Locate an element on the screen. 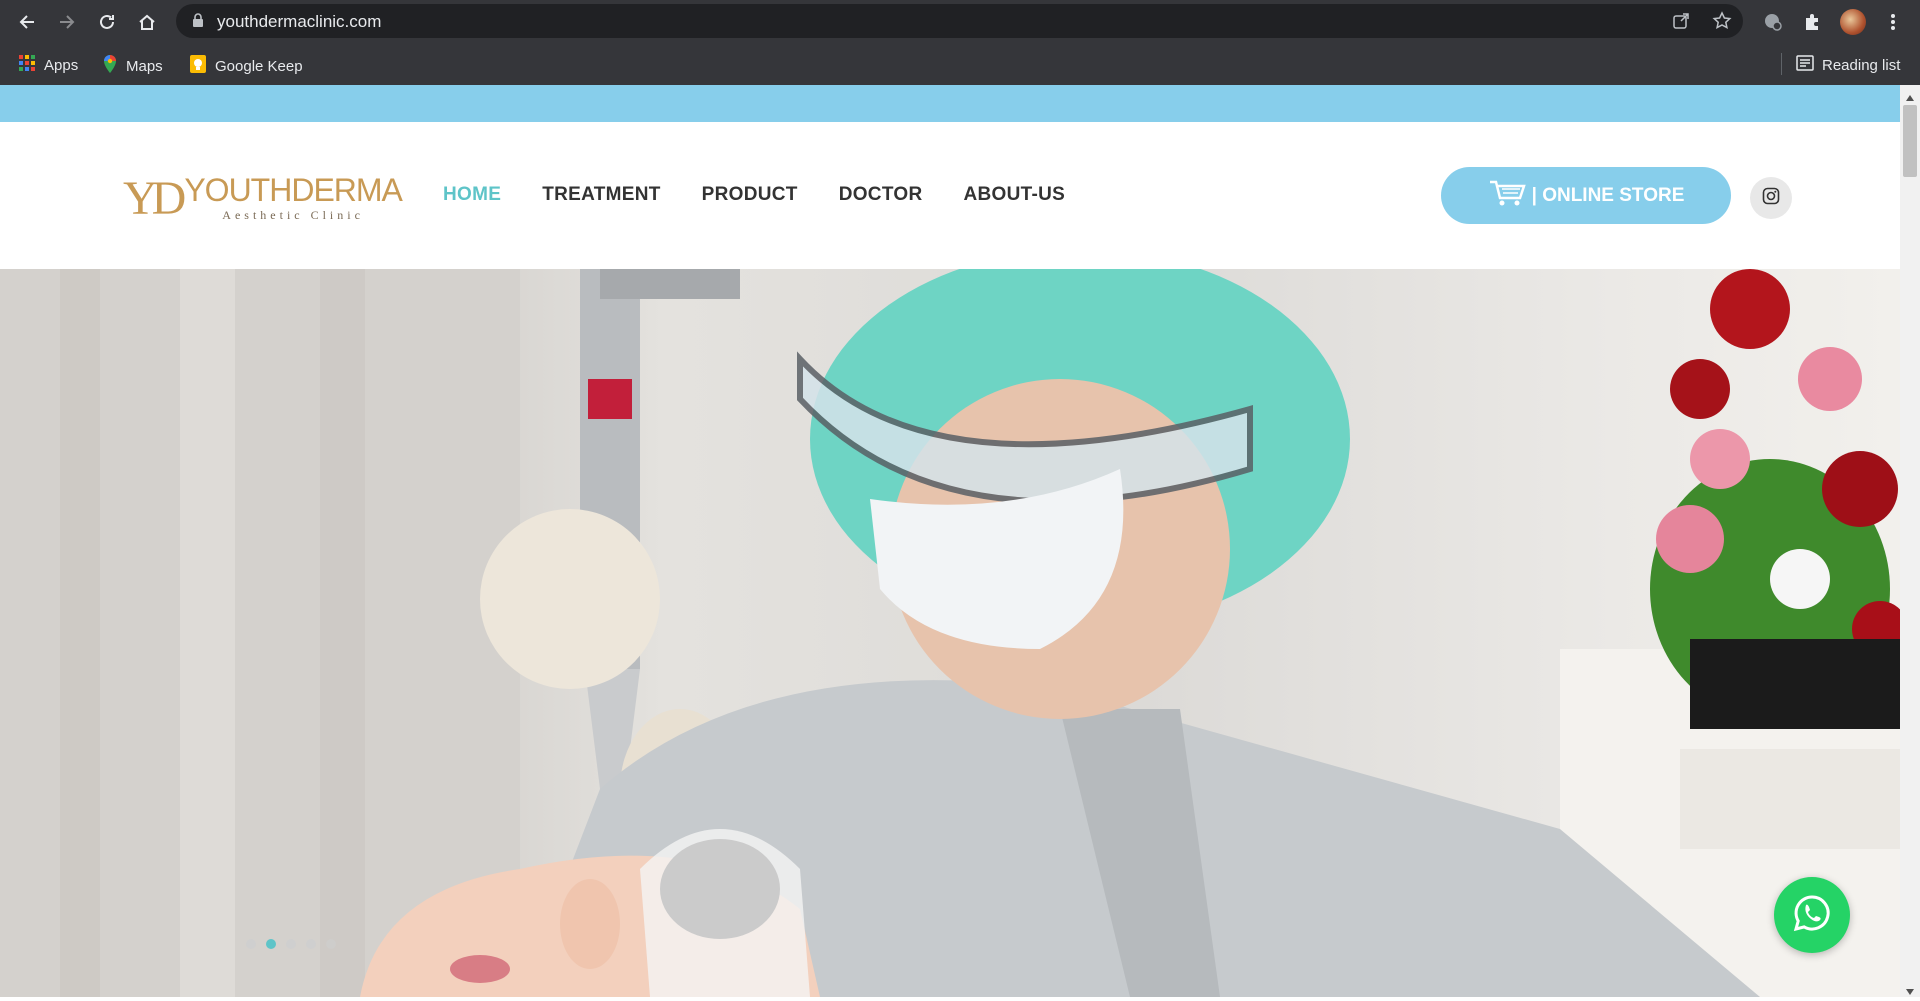 The height and width of the screenshot is (1001, 1920). whatsapp-button is located at coordinates (1812, 915).